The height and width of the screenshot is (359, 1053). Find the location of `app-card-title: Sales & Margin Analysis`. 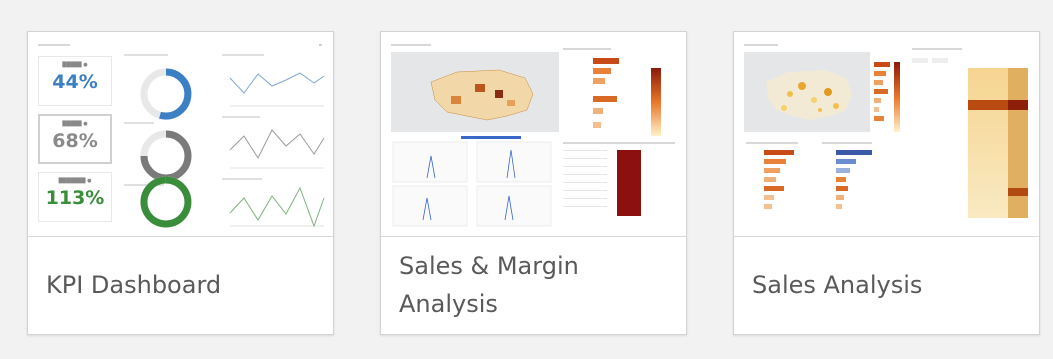

app-card-title: Sales & Margin Analysis is located at coordinates (489, 285).